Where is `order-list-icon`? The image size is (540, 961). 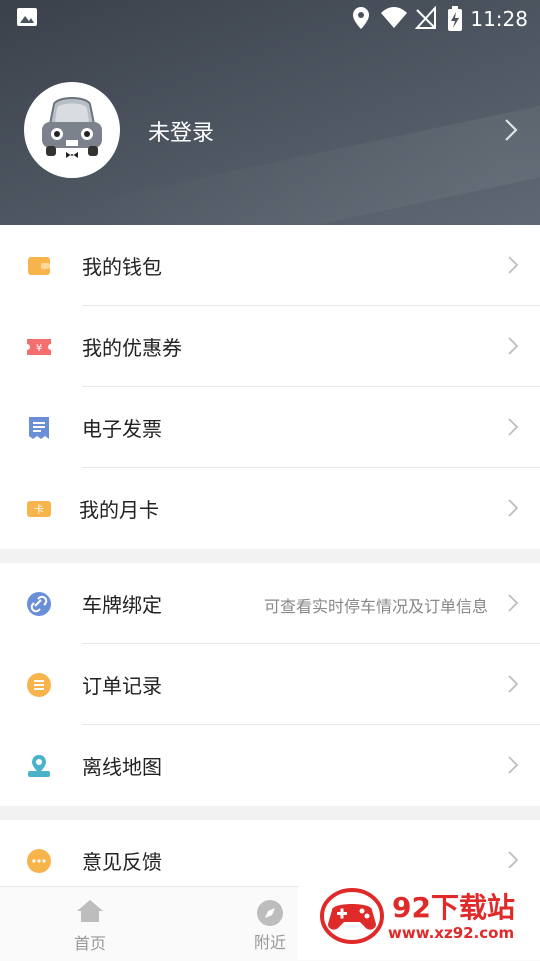
order-list-icon is located at coordinates (39, 685).